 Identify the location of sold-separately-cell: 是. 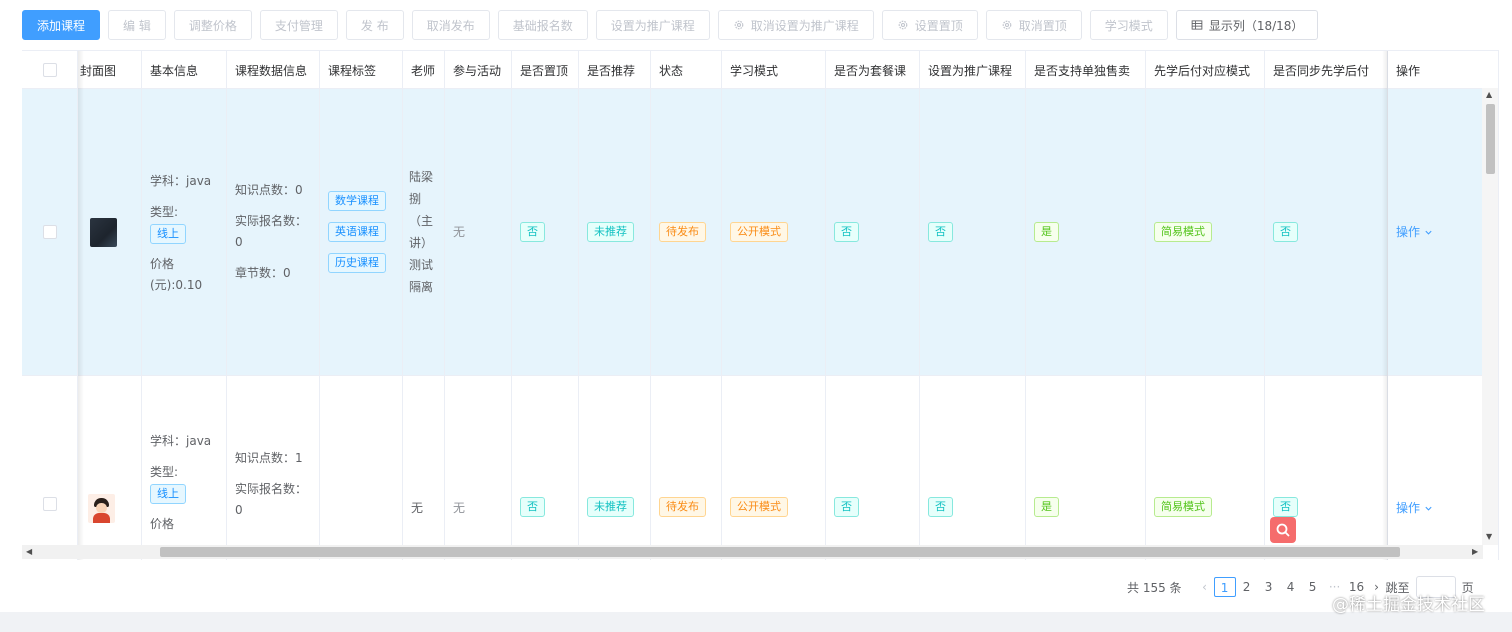
(1086, 232).